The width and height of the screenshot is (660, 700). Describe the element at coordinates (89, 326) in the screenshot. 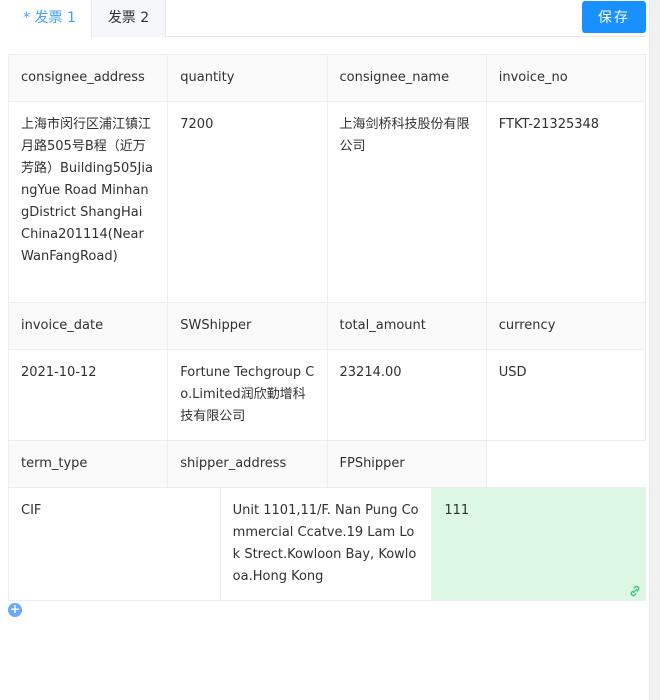

I see `header-invoice-date: invoice_date` at that location.